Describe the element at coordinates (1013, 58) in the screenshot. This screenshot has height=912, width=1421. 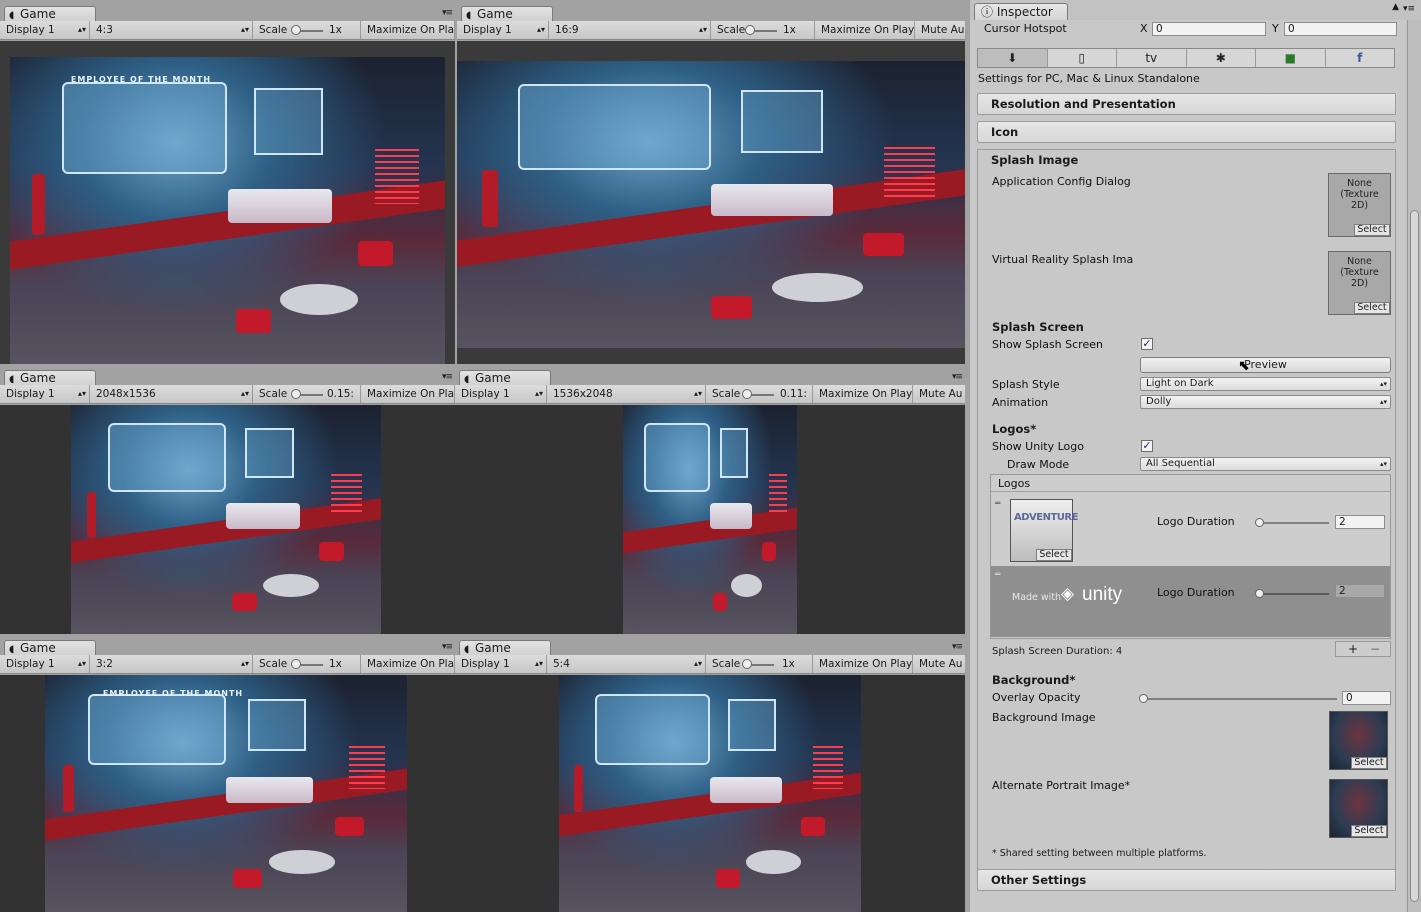
I see `download-icon: ⬇` at that location.